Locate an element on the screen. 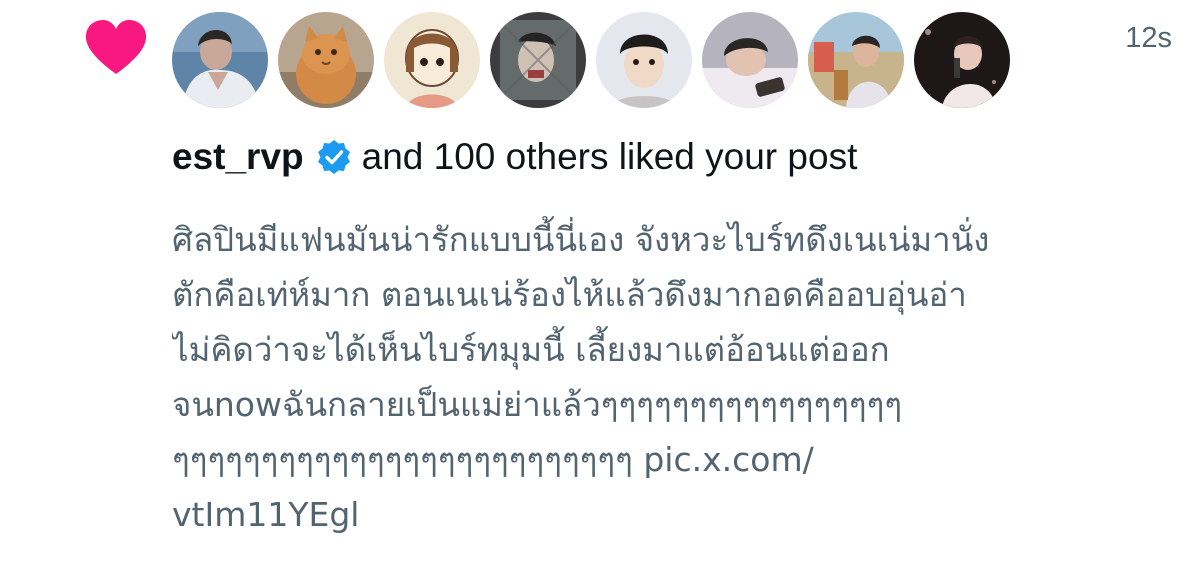 The width and height of the screenshot is (1200, 561). post-link-continued: vtIm11YEgl is located at coordinates (265, 514).